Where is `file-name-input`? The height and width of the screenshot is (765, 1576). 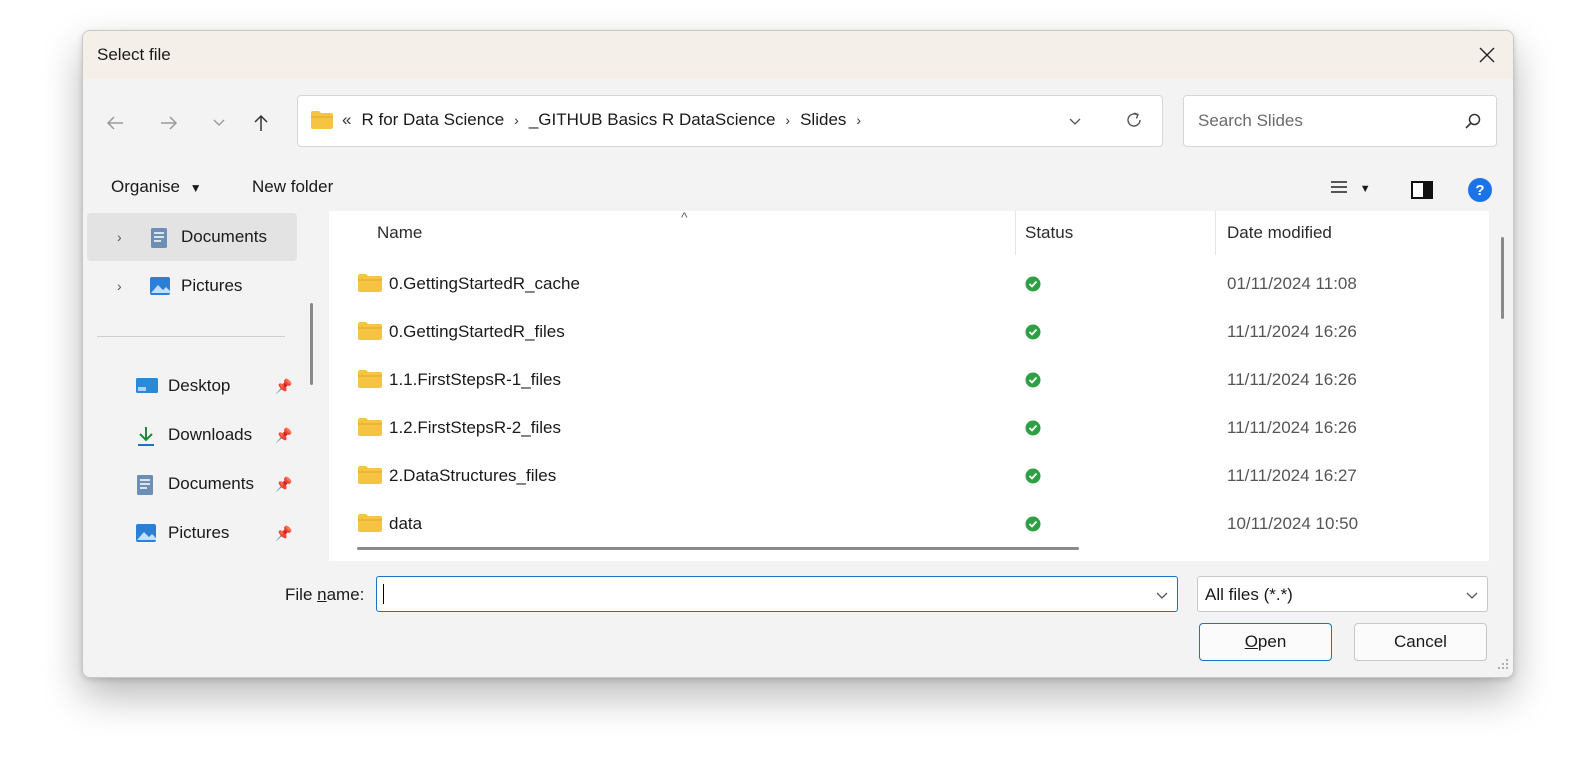
file-name-input is located at coordinates (777, 594).